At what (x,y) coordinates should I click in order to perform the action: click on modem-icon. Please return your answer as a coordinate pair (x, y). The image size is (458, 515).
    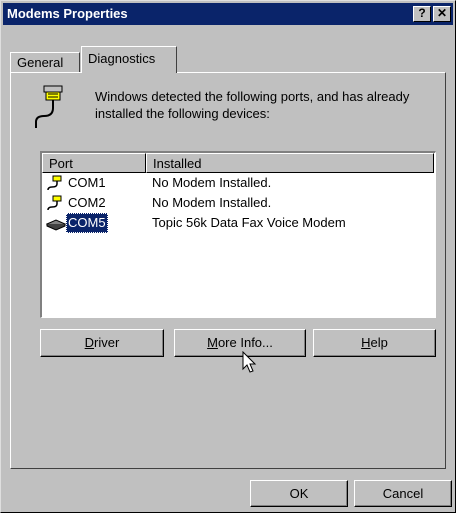
    Looking at the image, I should click on (56, 223).